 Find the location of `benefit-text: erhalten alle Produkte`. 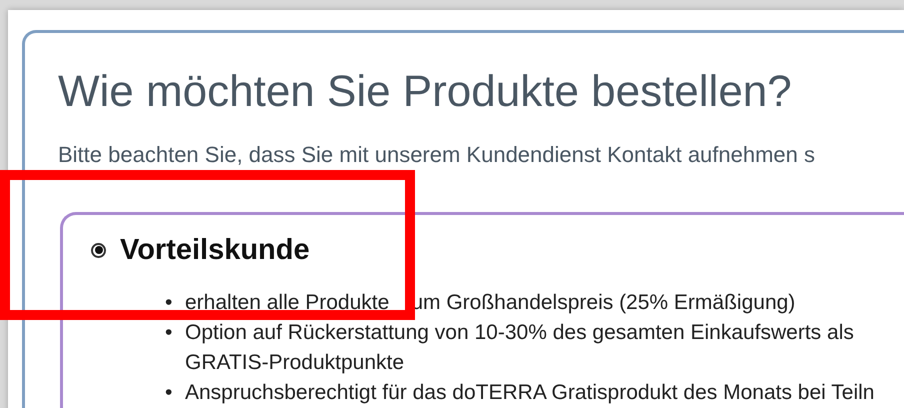

benefit-text: erhalten alle Produkte is located at coordinates (287, 303).